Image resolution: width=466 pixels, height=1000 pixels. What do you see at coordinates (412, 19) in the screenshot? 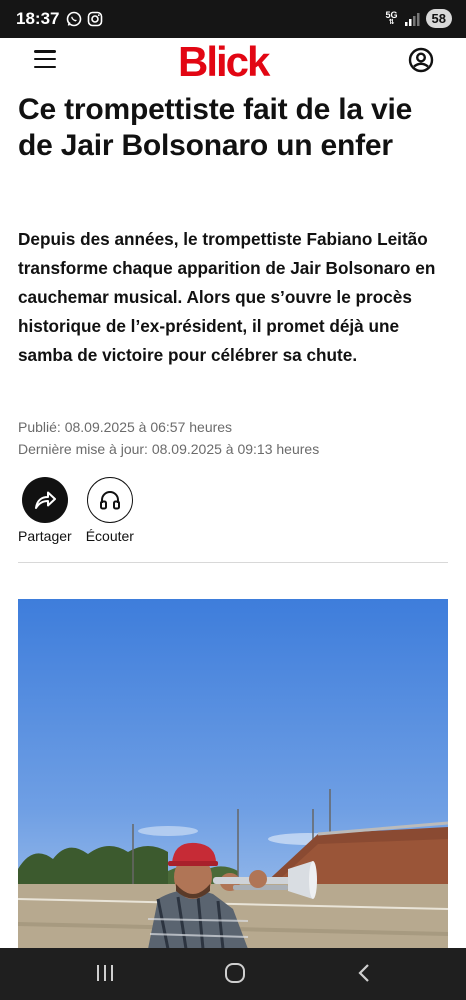
I see `signal-icon` at bounding box center [412, 19].